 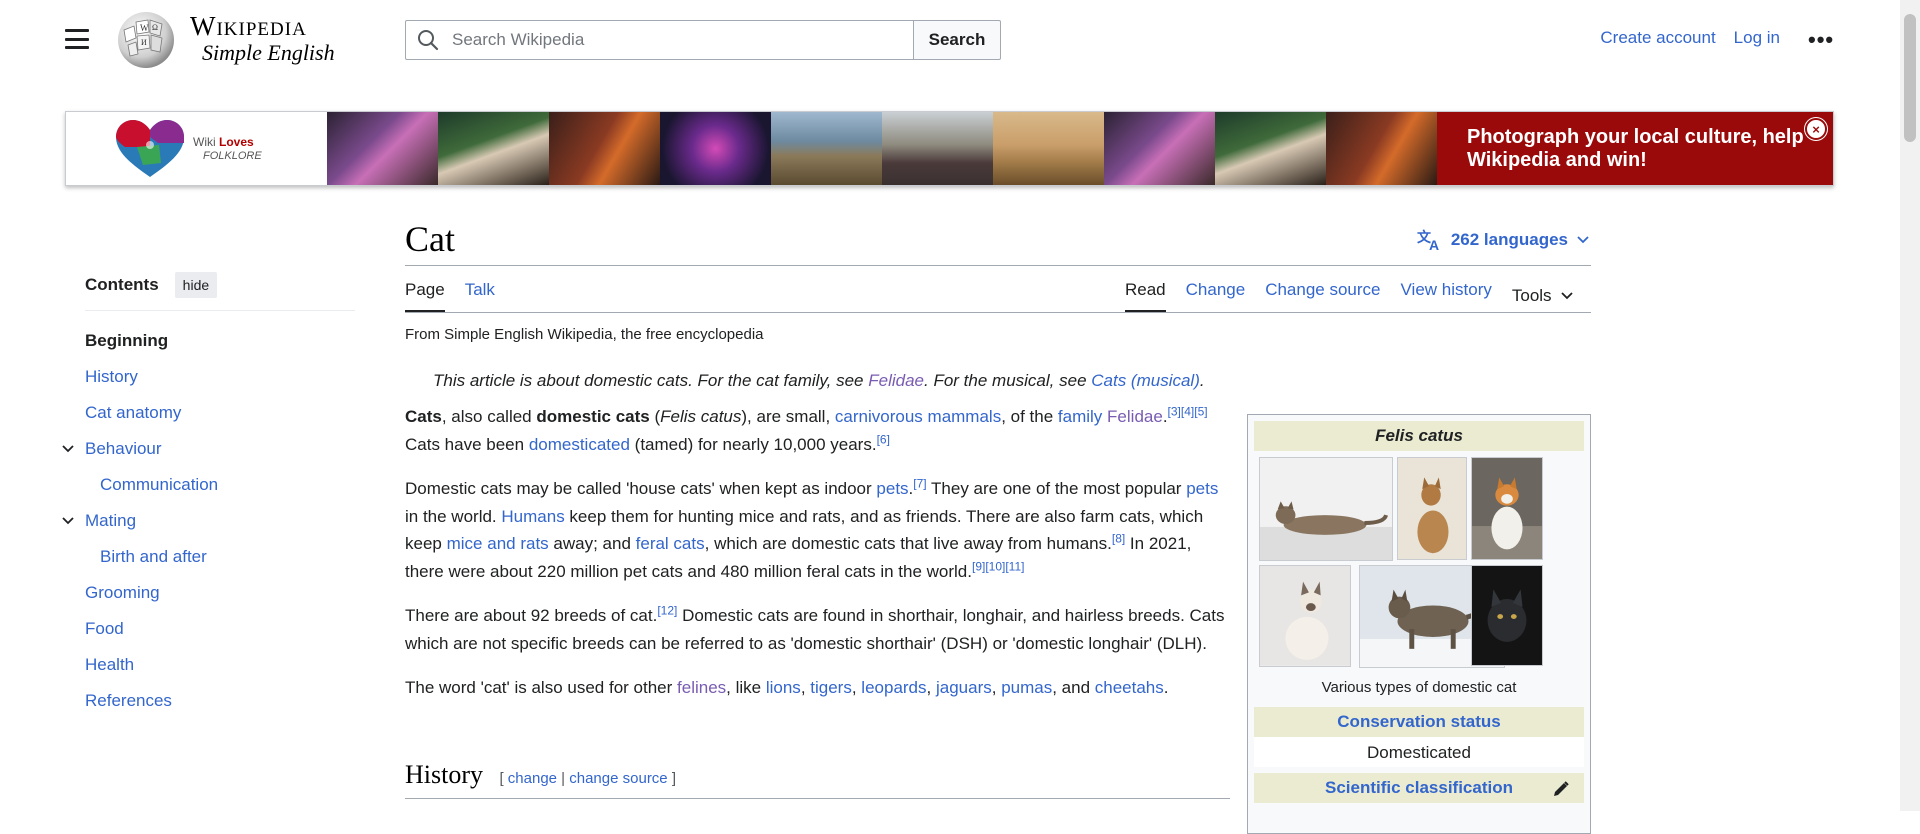 What do you see at coordinates (701, 687) in the screenshot?
I see `felines-link: felines` at bounding box center [701, 687].